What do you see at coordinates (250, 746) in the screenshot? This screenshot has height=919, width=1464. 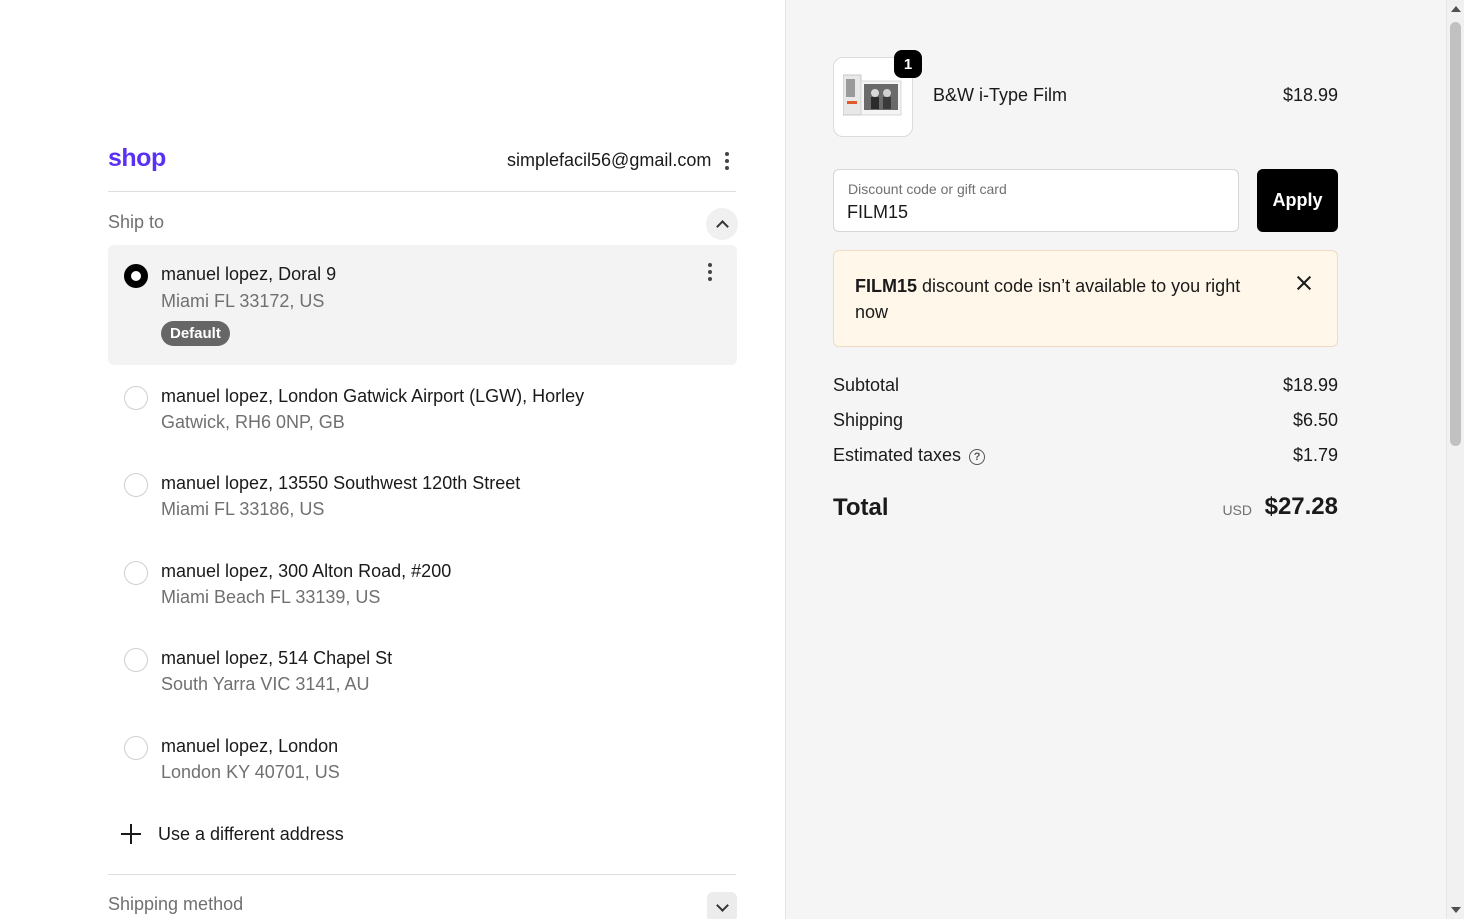 I see `address-line1: manuel lopez, London` at bounding box center [250, 746].